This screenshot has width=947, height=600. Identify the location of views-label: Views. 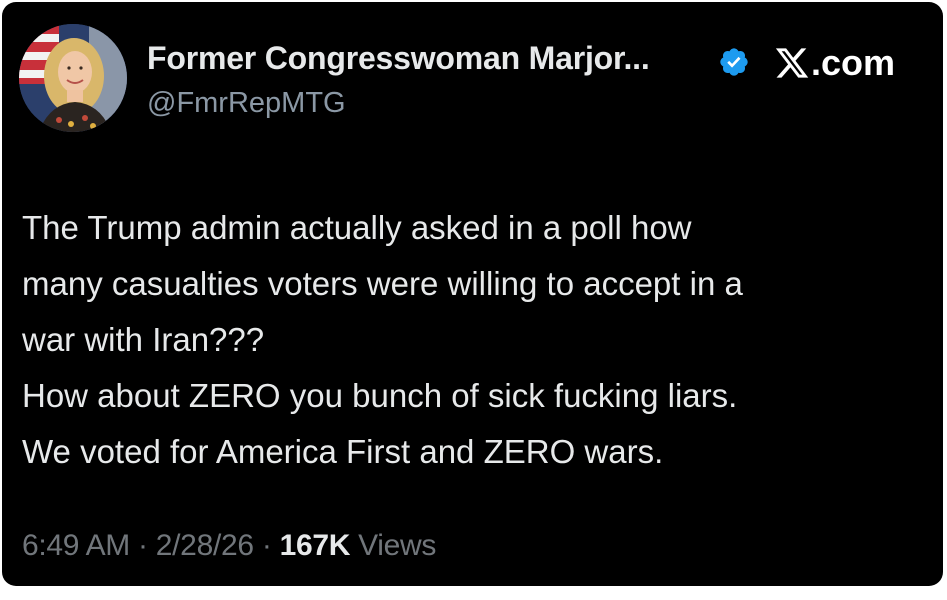
(397, 545).